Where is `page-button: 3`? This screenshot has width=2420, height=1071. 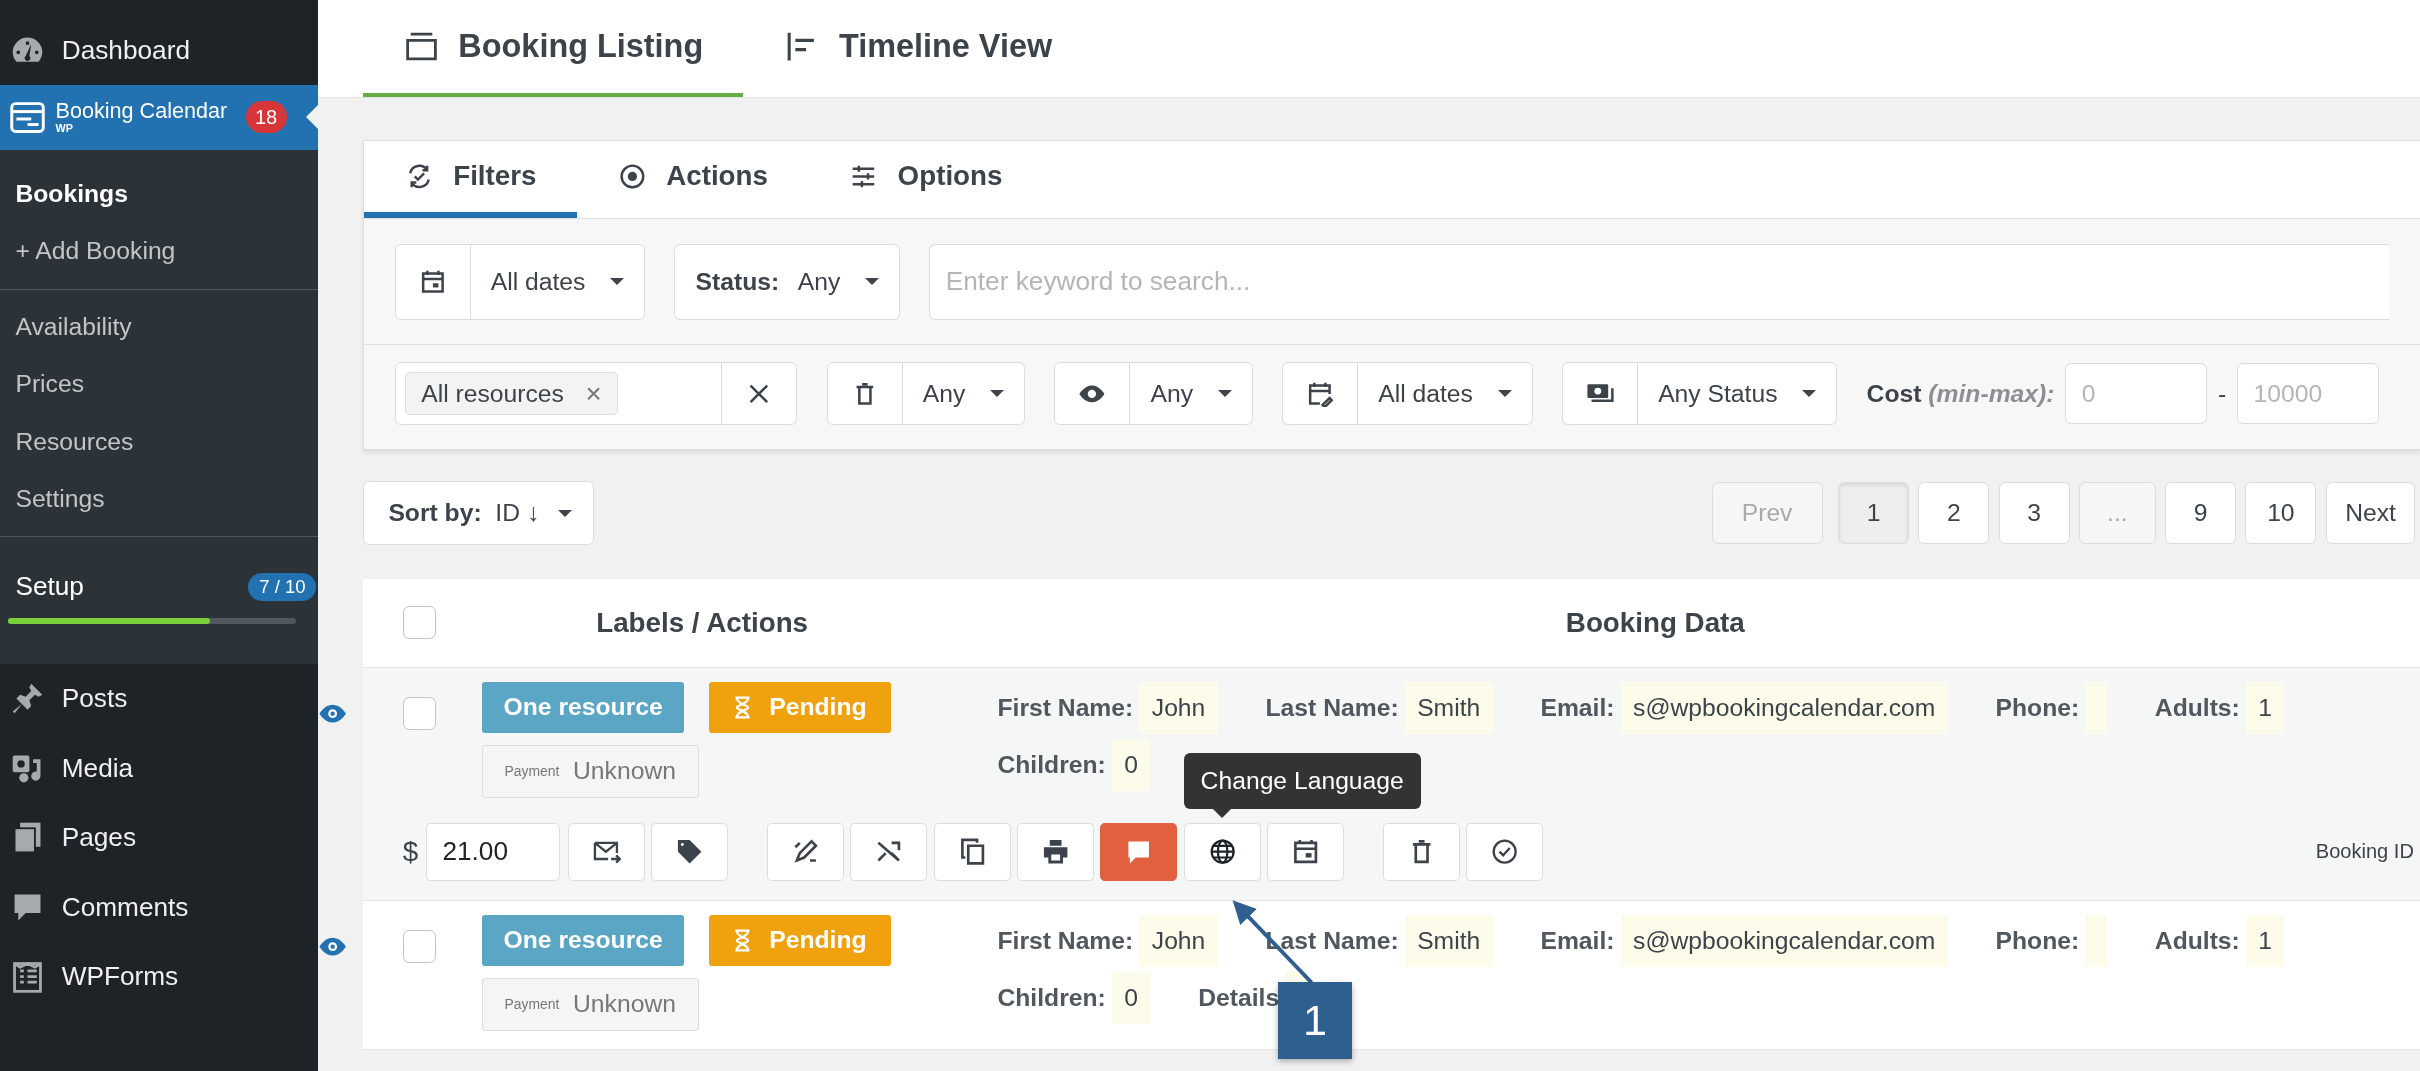 page-button: 3 is located at coordinates (2034, 513).